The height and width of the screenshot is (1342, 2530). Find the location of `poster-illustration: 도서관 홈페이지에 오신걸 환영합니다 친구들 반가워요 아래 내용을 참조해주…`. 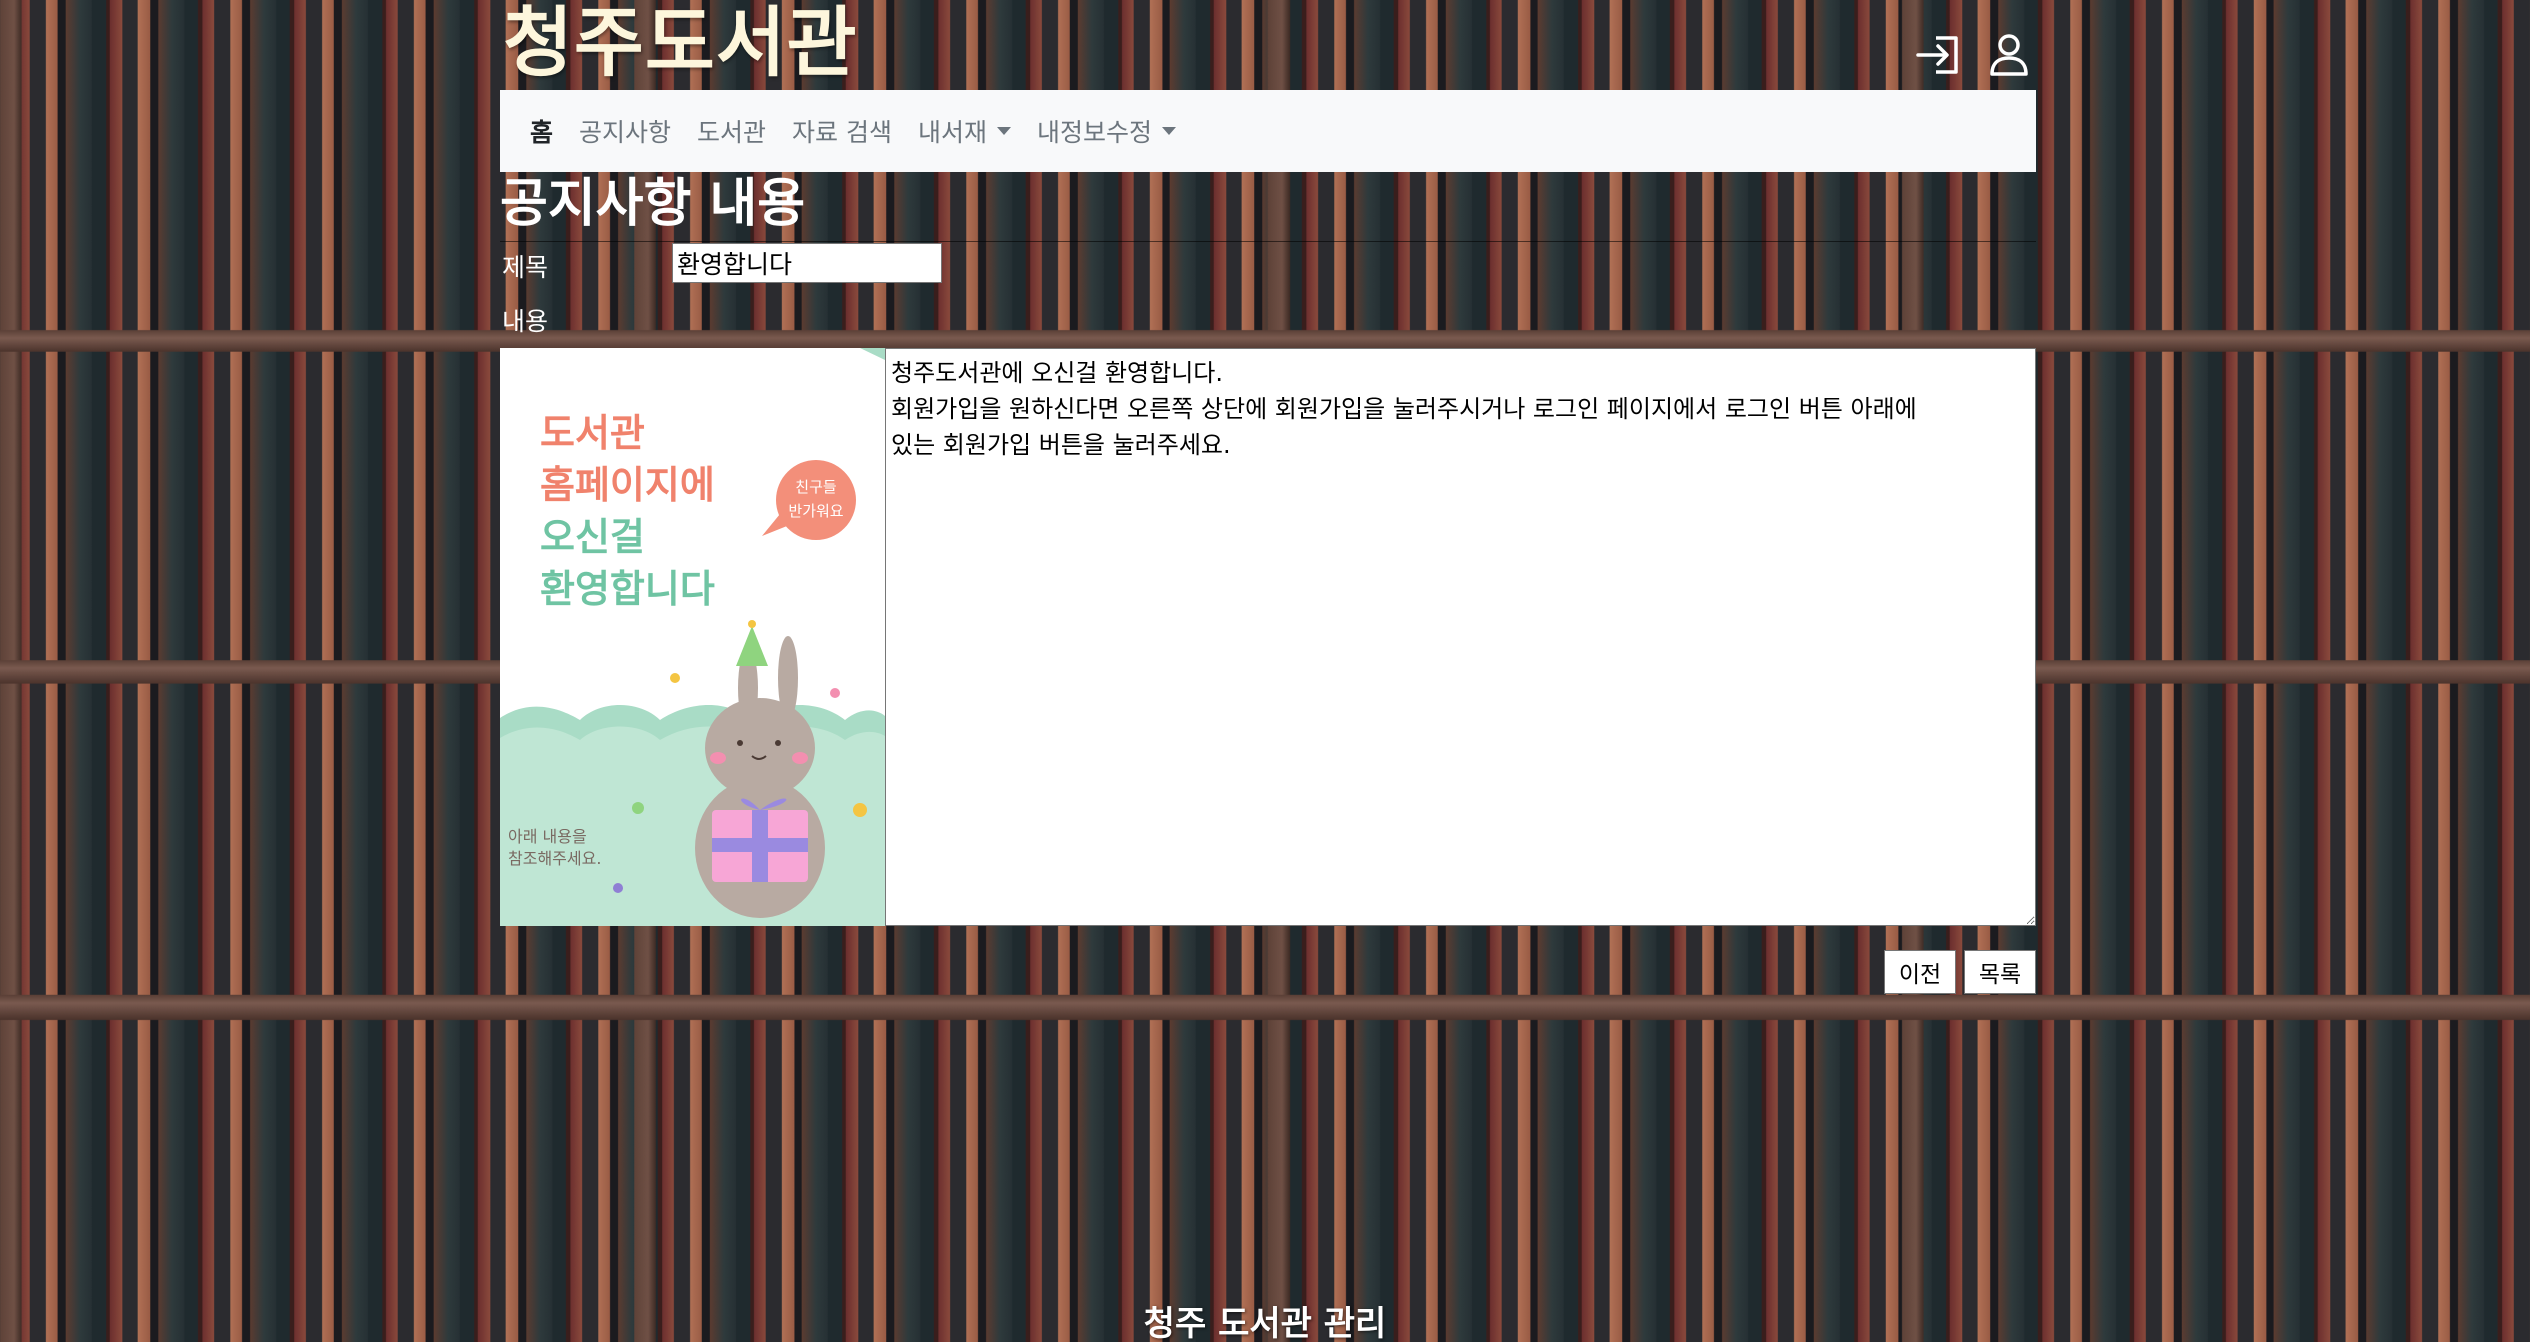

poster-illustration: 도서관 홈페이지에 오신걸 환영합니다 친구들 반가워요 아래 내용을 참조해주… is located at coordinates (692, 637).